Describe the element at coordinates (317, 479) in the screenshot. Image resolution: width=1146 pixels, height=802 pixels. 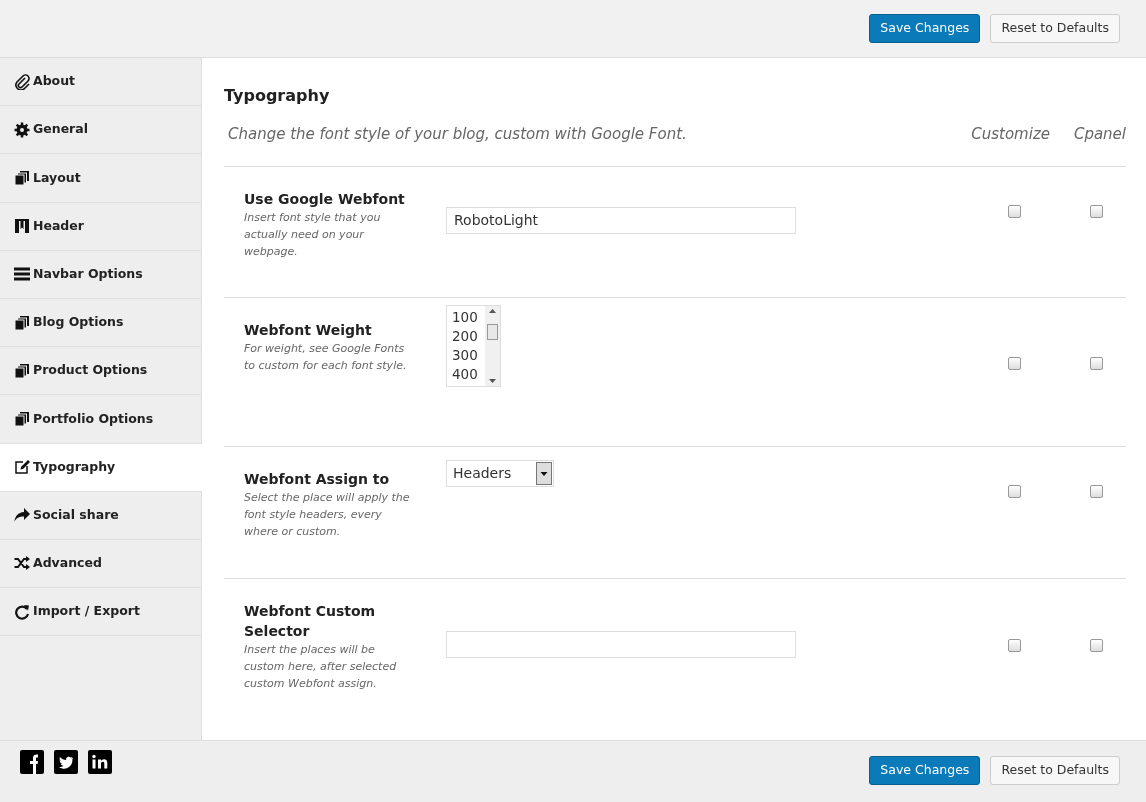
I see `option-label: Webfont Assign to` at that location.